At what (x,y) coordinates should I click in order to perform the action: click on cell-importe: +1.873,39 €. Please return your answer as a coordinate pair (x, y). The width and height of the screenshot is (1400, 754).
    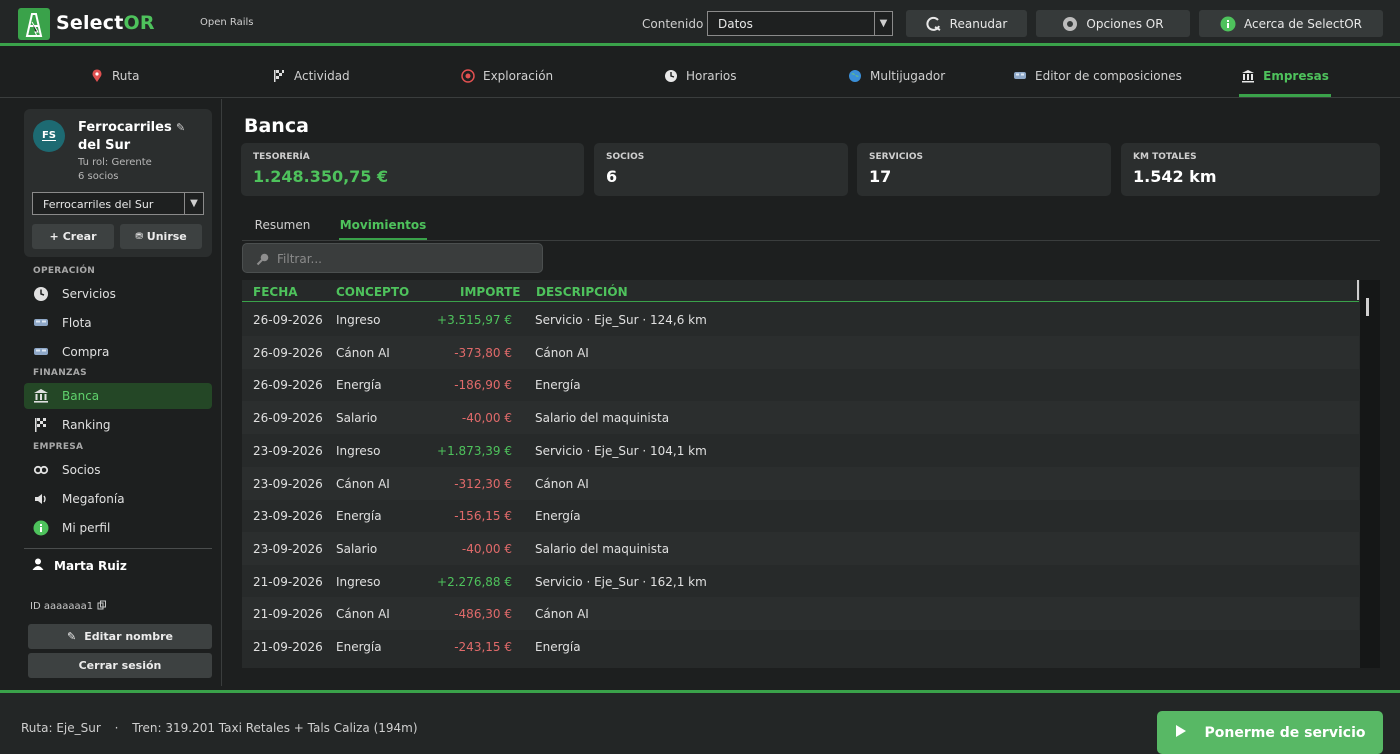
    Looking at the image, I should click on (474, 450).